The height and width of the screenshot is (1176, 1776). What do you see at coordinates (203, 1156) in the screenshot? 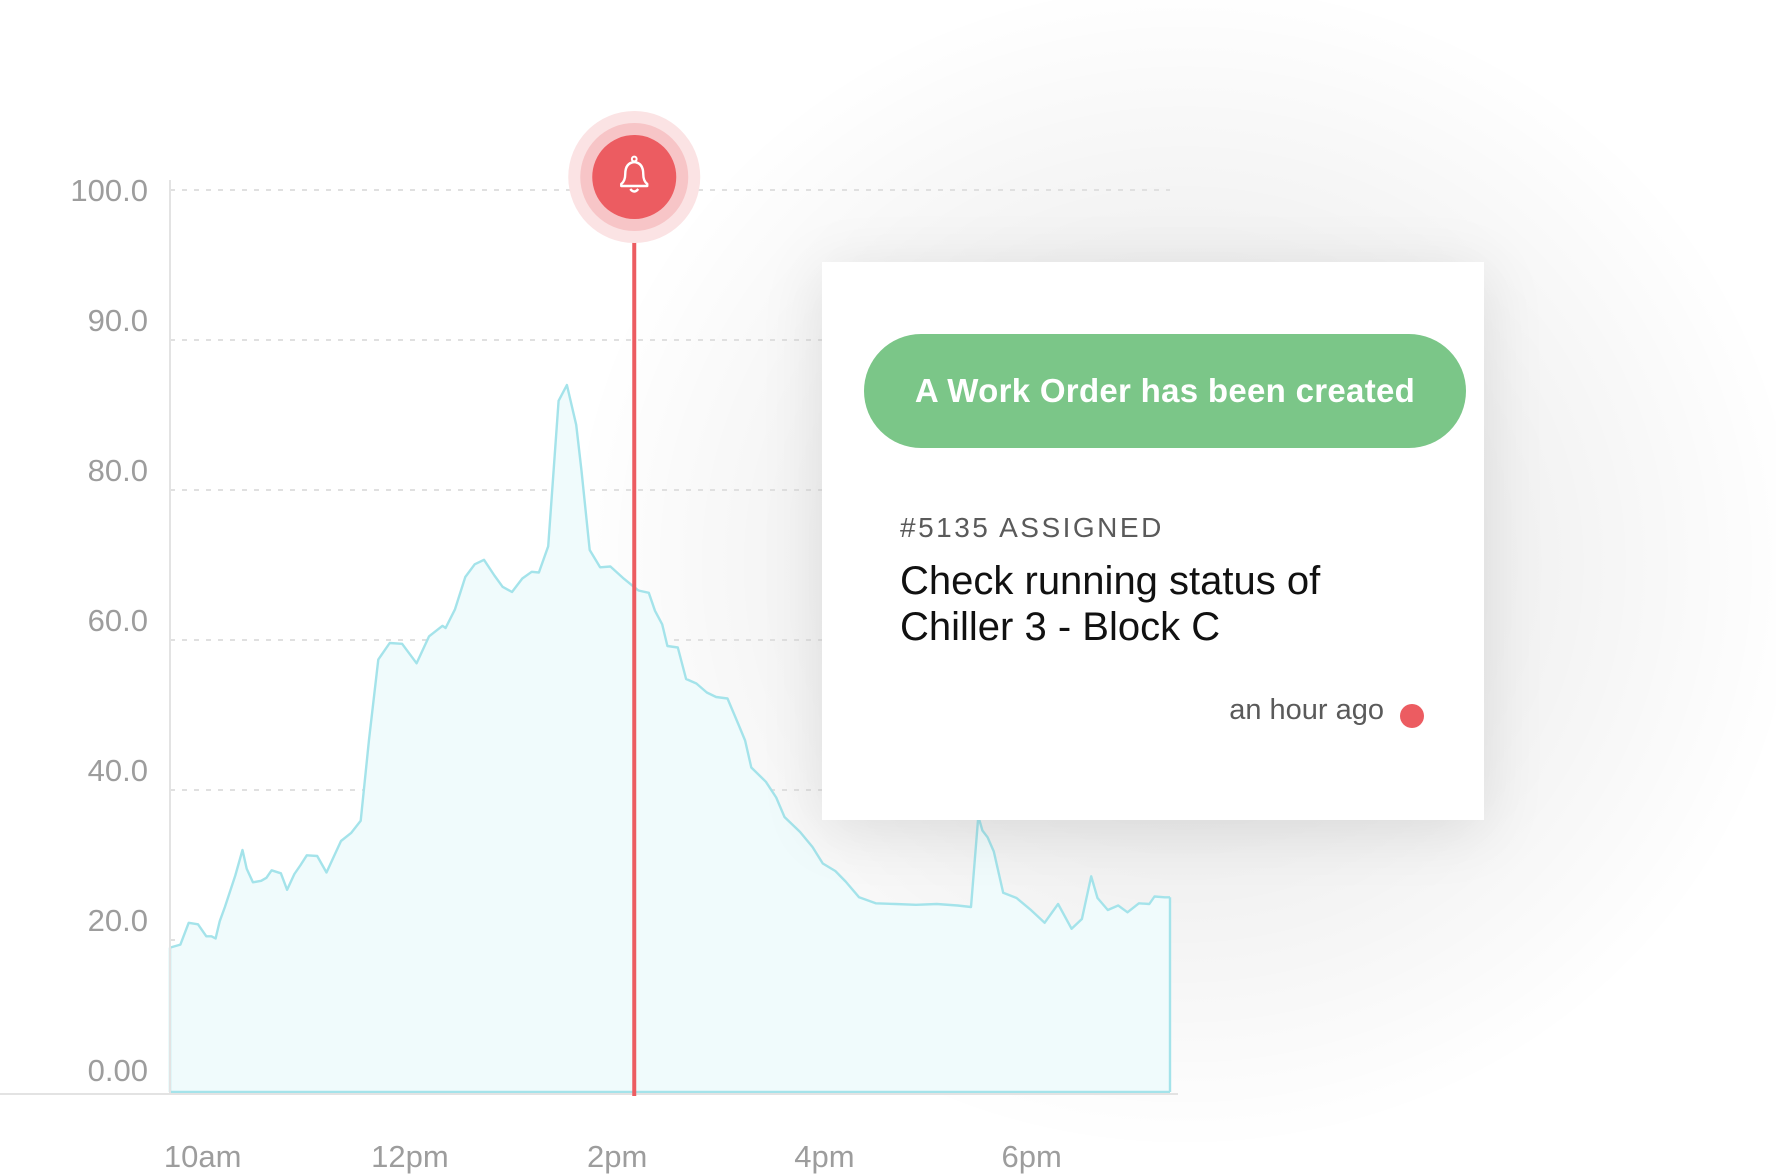
I see `x-tick-label: 10am` at bounding box center [203, 1156].